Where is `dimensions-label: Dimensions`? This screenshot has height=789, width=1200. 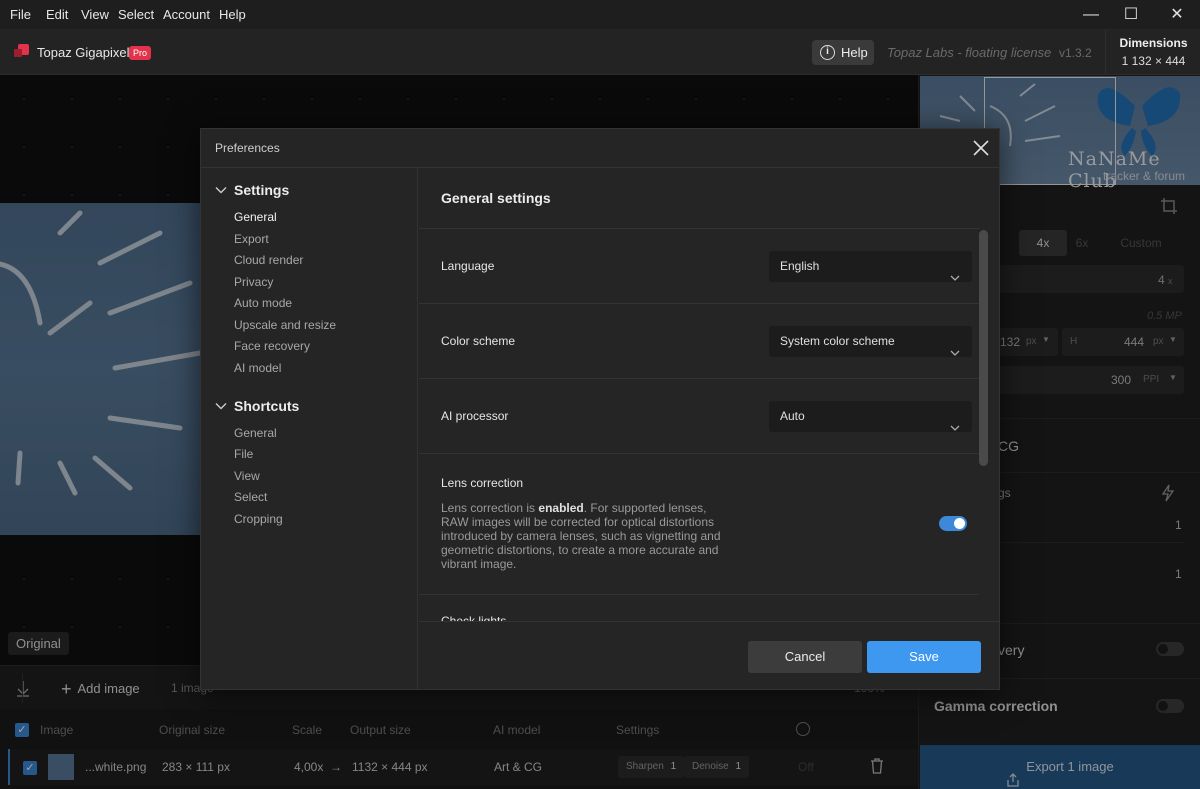
dimensions-label: Dimensions is located at coordinates (1153, 43).